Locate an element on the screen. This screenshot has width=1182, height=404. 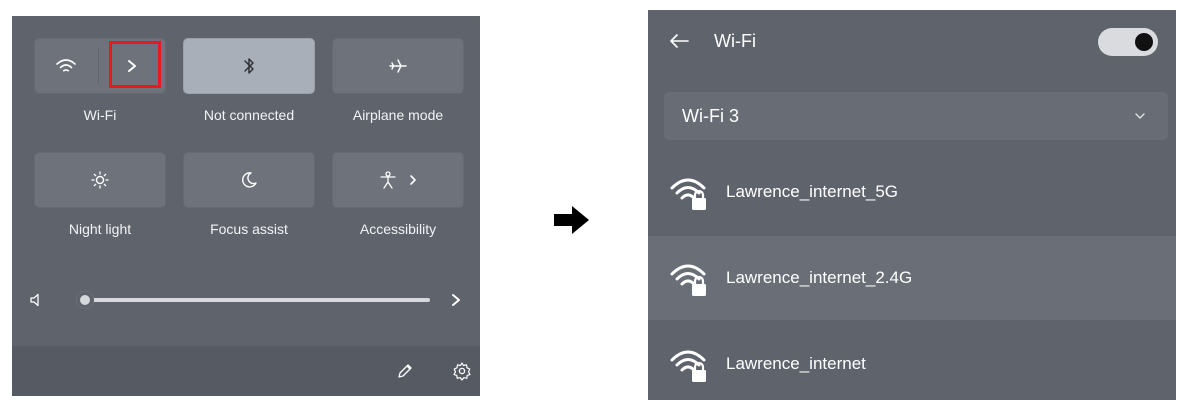
wifi-adapter-dropdown: Wi-Fi 3 is located at coordinates (916, 116).